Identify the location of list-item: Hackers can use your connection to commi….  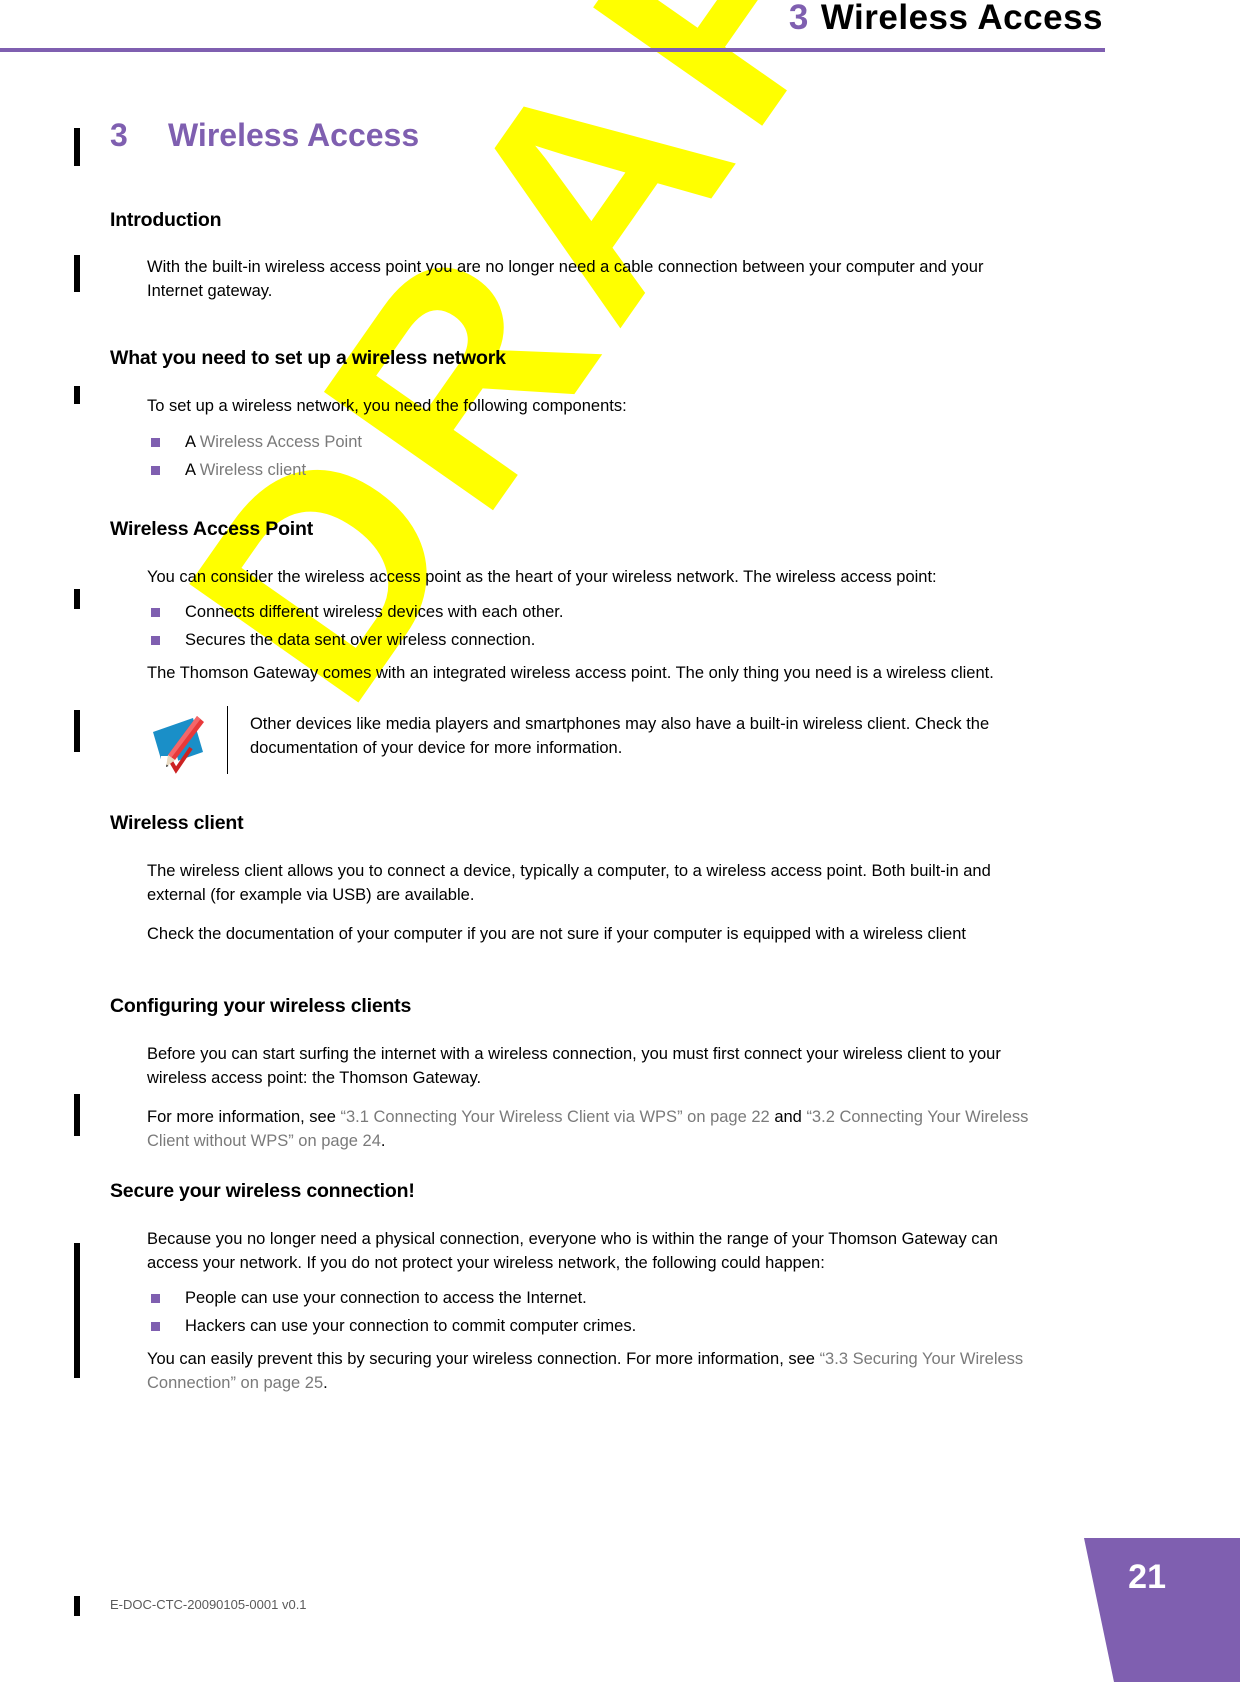
(593, 1326).